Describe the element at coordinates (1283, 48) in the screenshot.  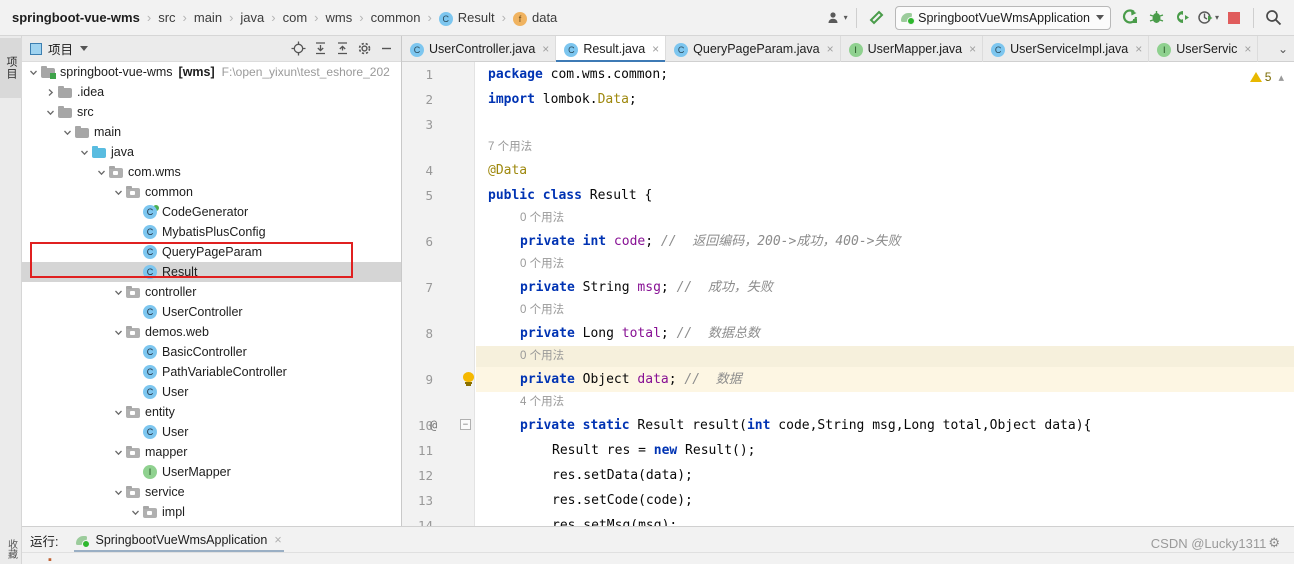
I see `more-tabs-icon: ⌄` at that location.